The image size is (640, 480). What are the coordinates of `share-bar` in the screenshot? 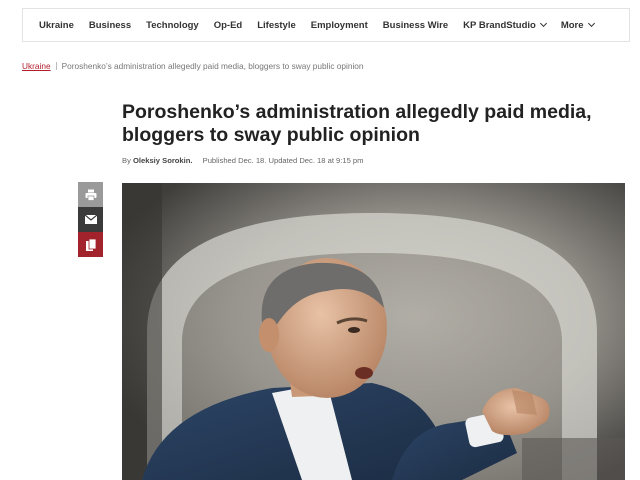 It's located at (90, 219).